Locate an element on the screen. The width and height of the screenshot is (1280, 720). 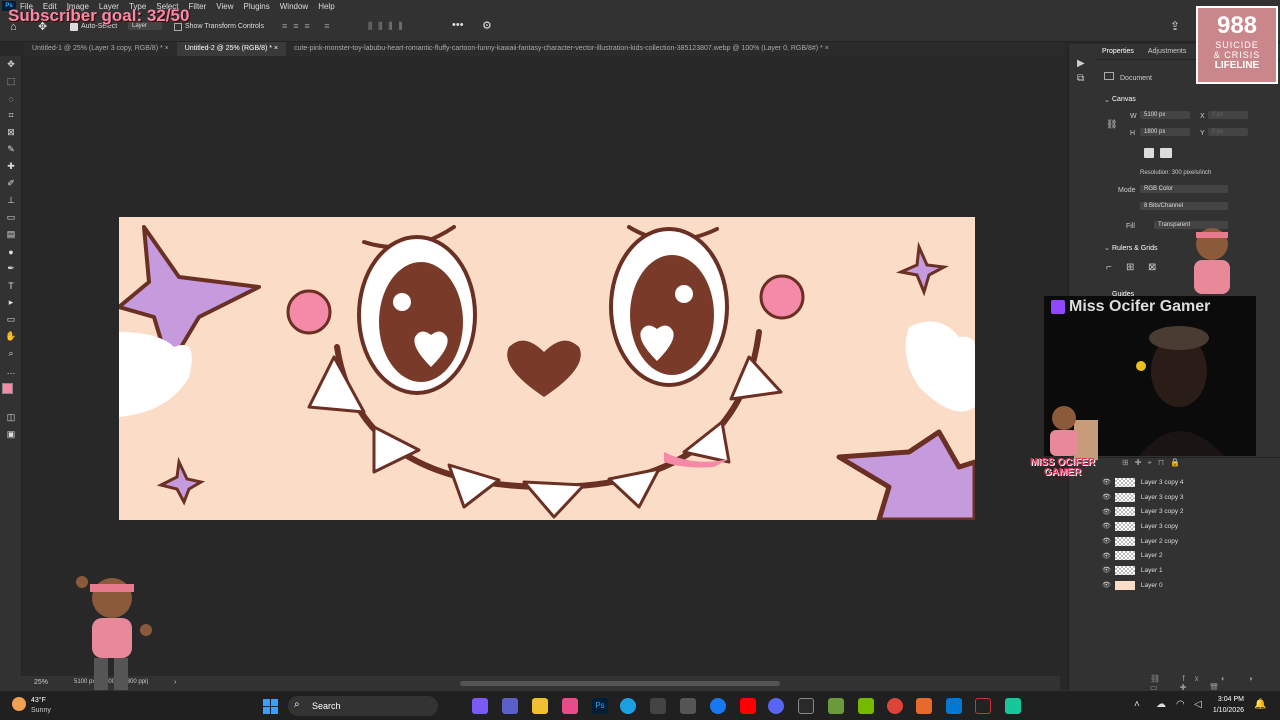
tab-properties: Properties is located at coordinates (1118, 51).